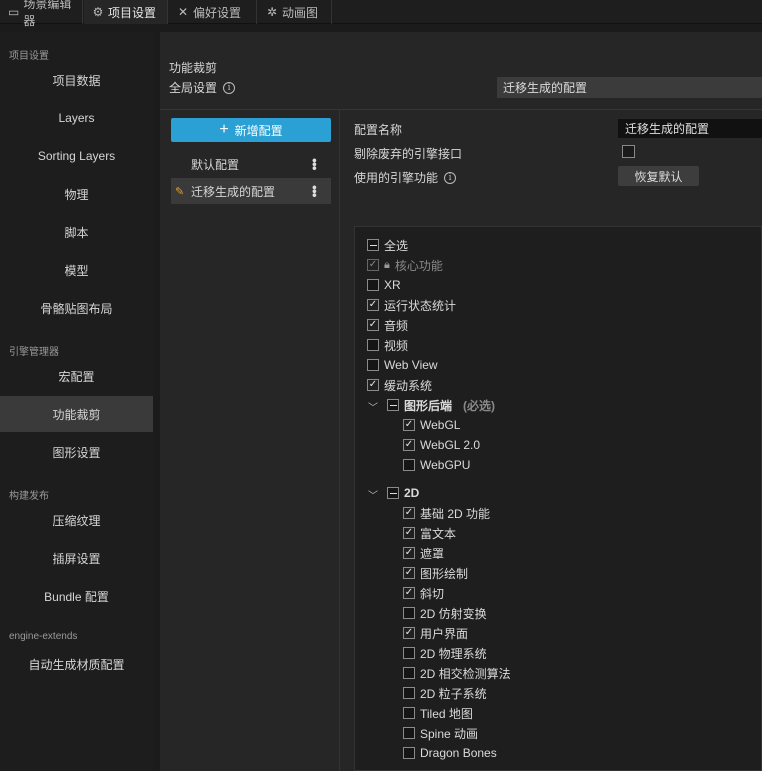 The image size is (762, 771). Describe the element at coordinates (76, 664) in the screenshot. I see `sidebar-item-auto-material: 自动生成材质配置` at that location.